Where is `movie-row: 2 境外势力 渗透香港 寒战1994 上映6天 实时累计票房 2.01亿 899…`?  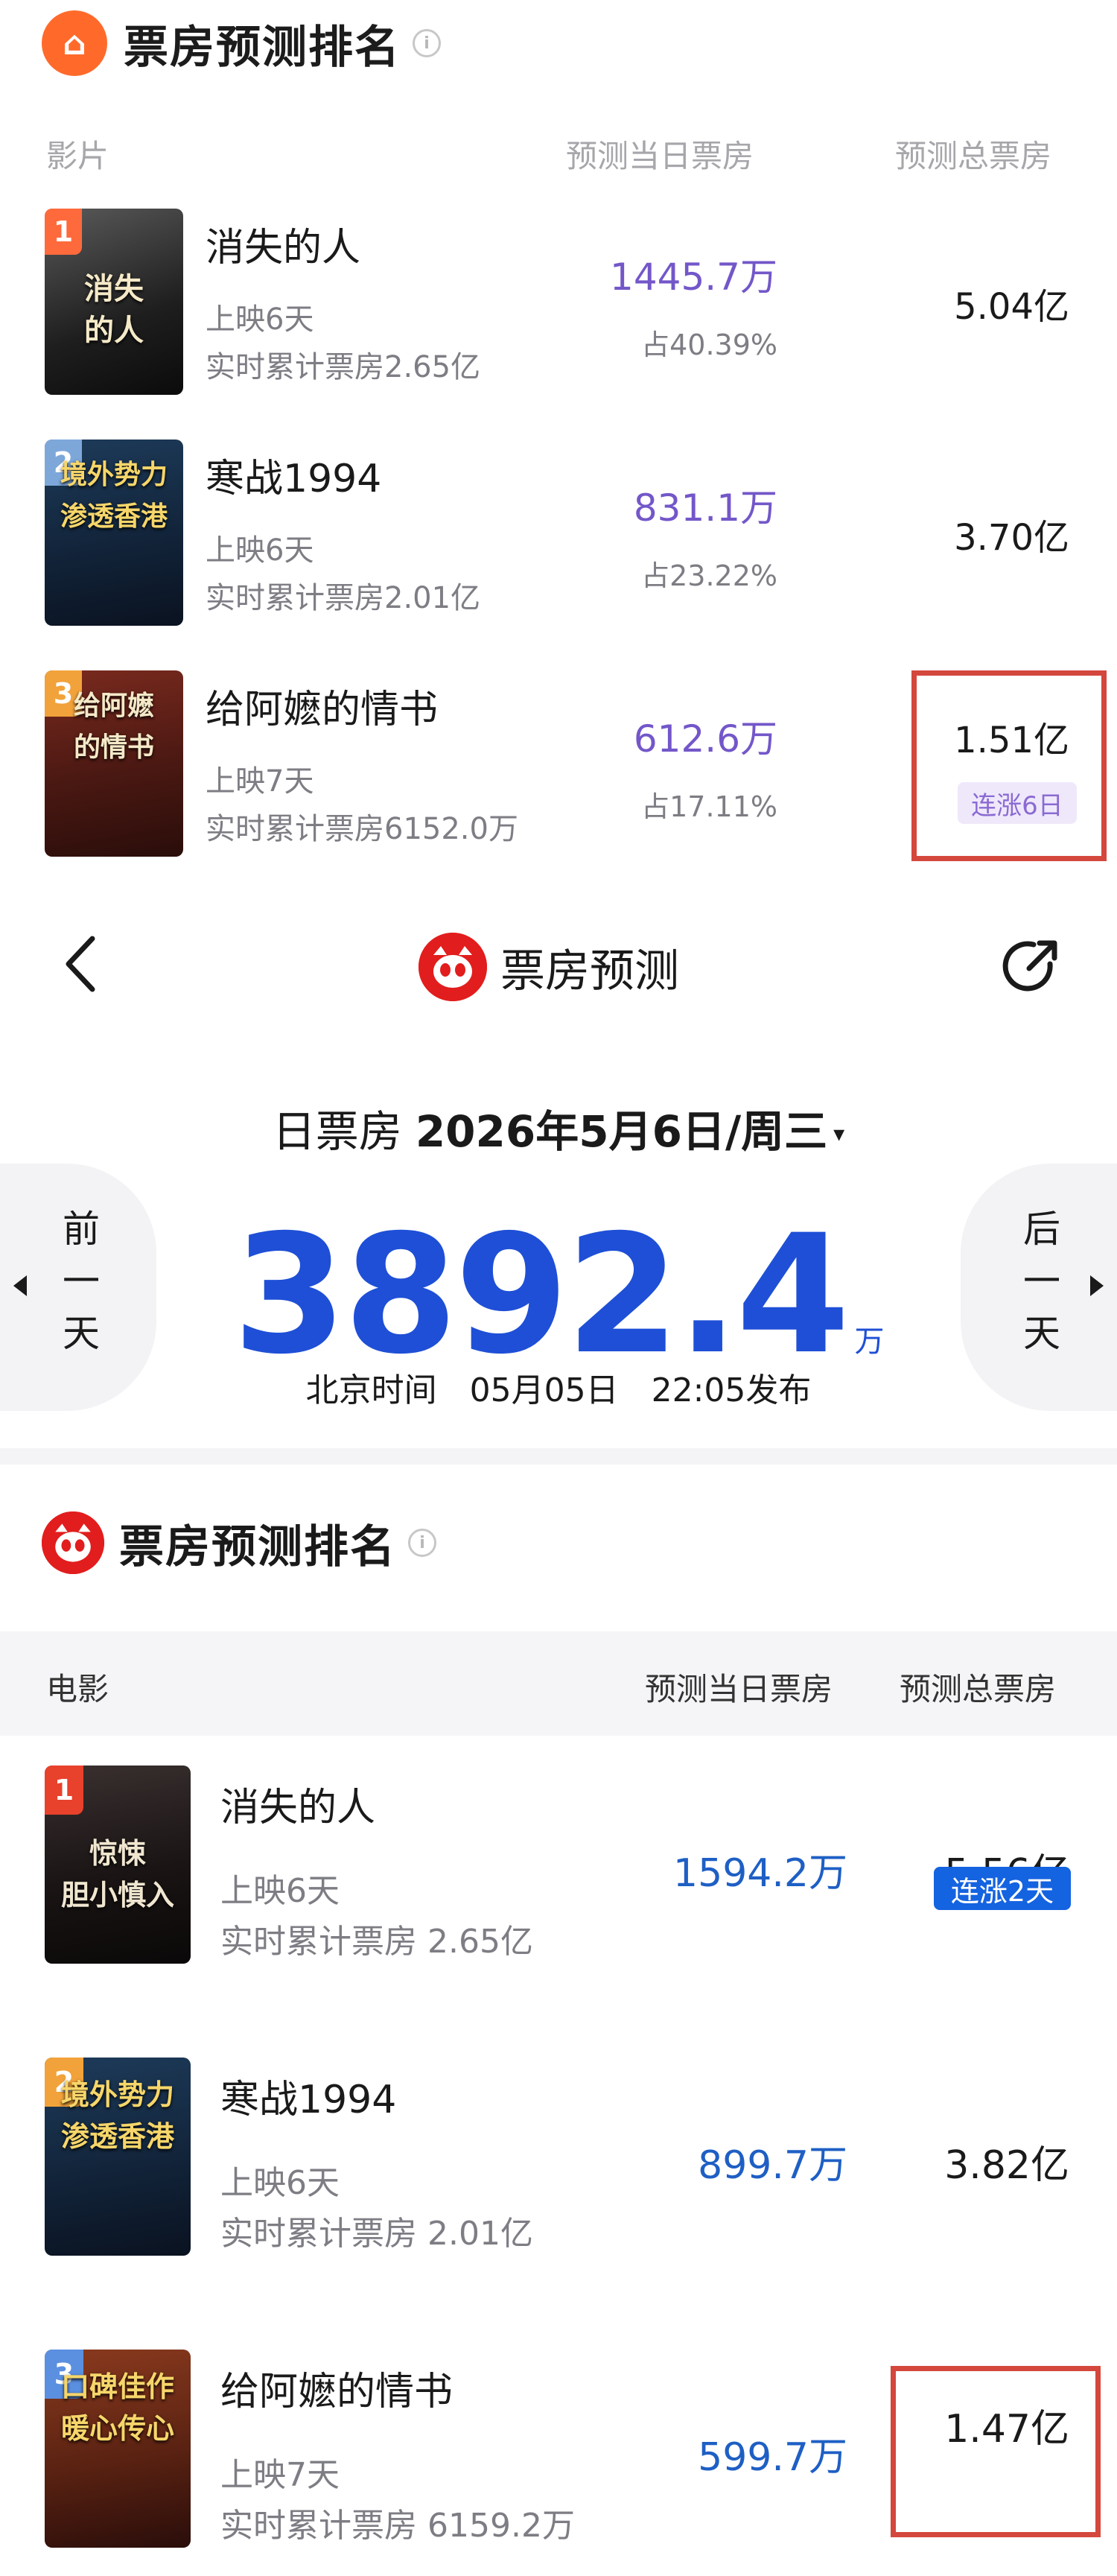
movie-row: 2 境外势力 渗透香港 寒战1994 上映6天 实时累计票房 2.01亿 899… is located at coordinates (558, 2170).